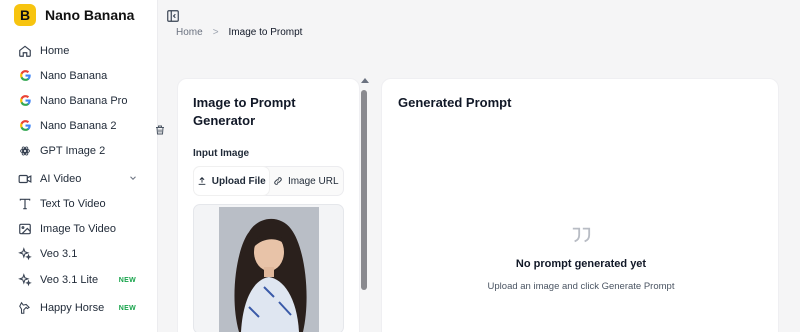 The width and height of the screenshot is (800, 332). What do you see at coordinates (61, 178) in the screenshot?
I see `sidebar-item-label: AI Video` at bounding box center [61, 178].